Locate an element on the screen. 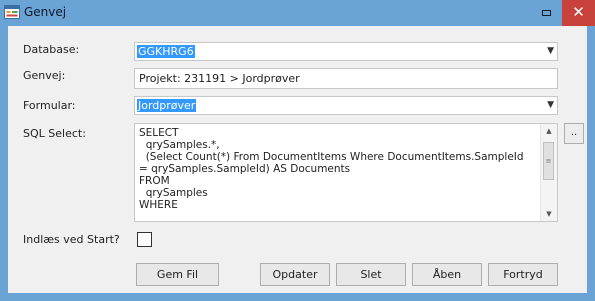 The image size is (595, 301). open-button: Åben is located at coordinates (447, 274).